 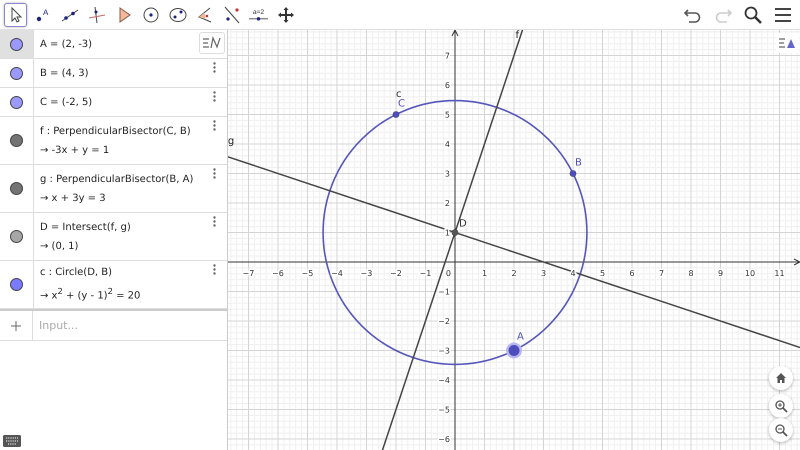 What do you see at coordinates (59, 246) in the screenshot?
I see `object-value: → (0, 1)` at bounding box center [59, 246].